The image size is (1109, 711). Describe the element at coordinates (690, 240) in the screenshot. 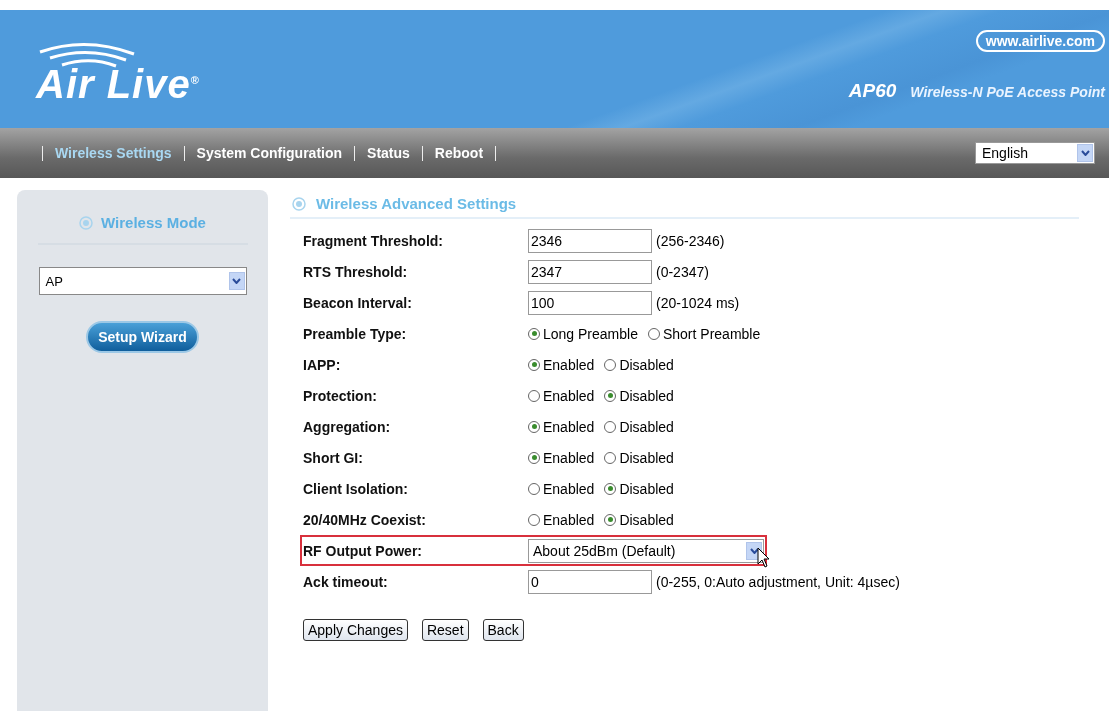

I see `range-hint: (256-2346)` at that location.